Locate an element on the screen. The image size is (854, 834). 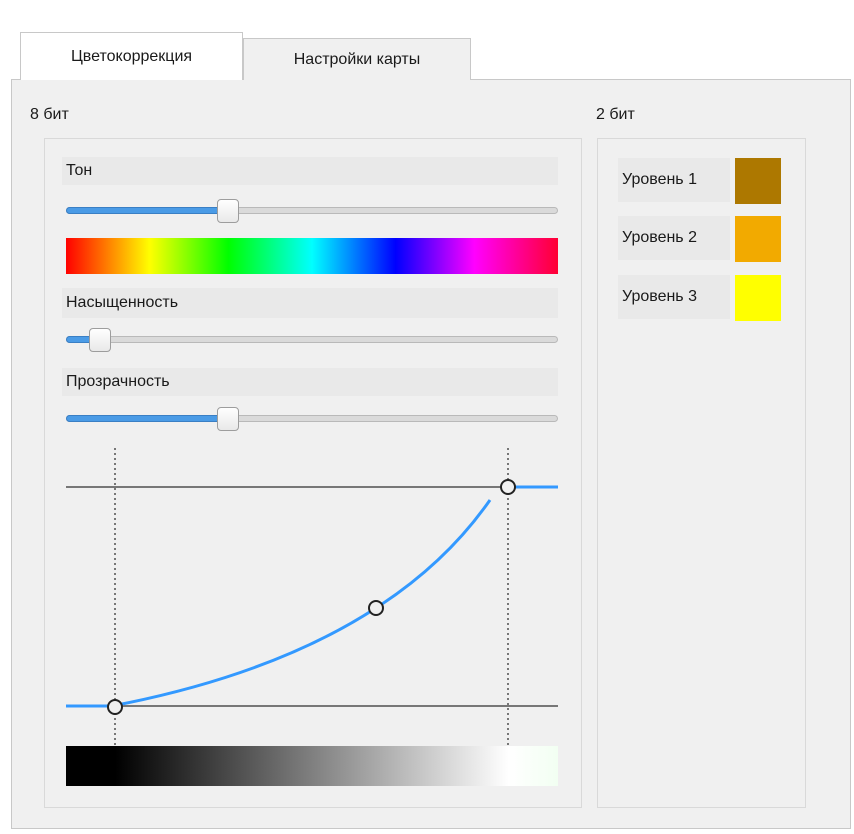
tone-curve is located at coordinates (306, 602).